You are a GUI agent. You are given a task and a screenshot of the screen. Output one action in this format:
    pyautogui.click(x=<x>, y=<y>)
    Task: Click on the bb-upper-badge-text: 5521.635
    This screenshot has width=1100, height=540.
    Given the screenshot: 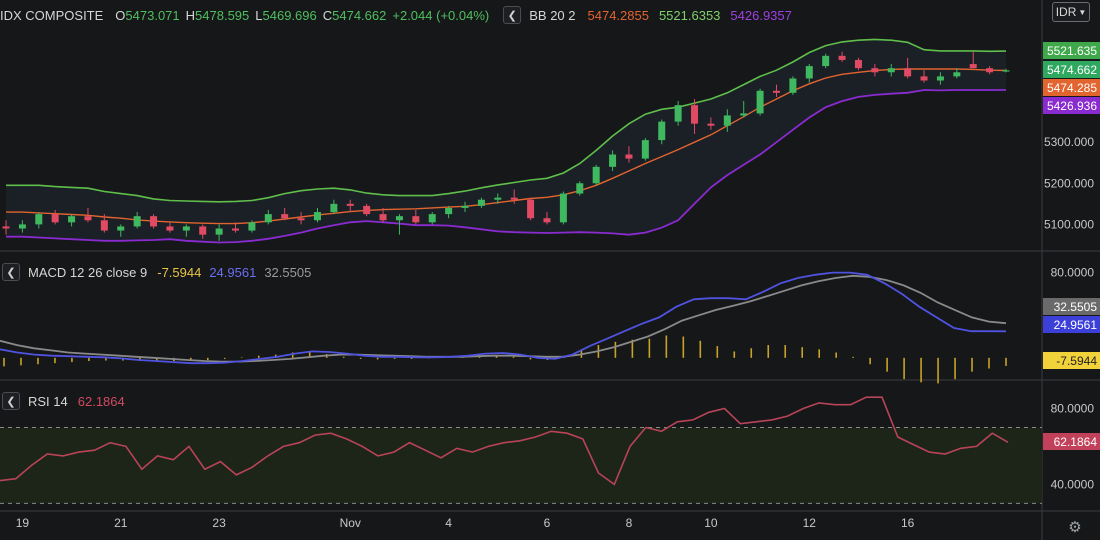 What is the action you would take?
    pyautogui.click(x=1072, y=51)
    